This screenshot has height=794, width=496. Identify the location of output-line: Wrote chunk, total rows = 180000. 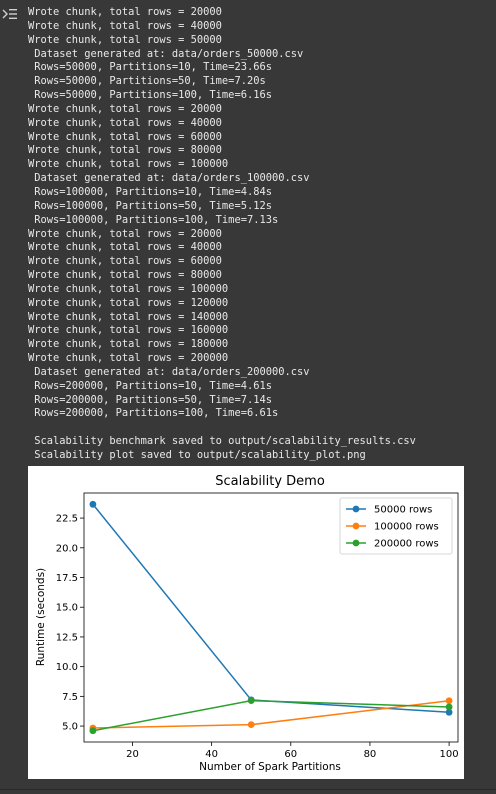
(128, 344).